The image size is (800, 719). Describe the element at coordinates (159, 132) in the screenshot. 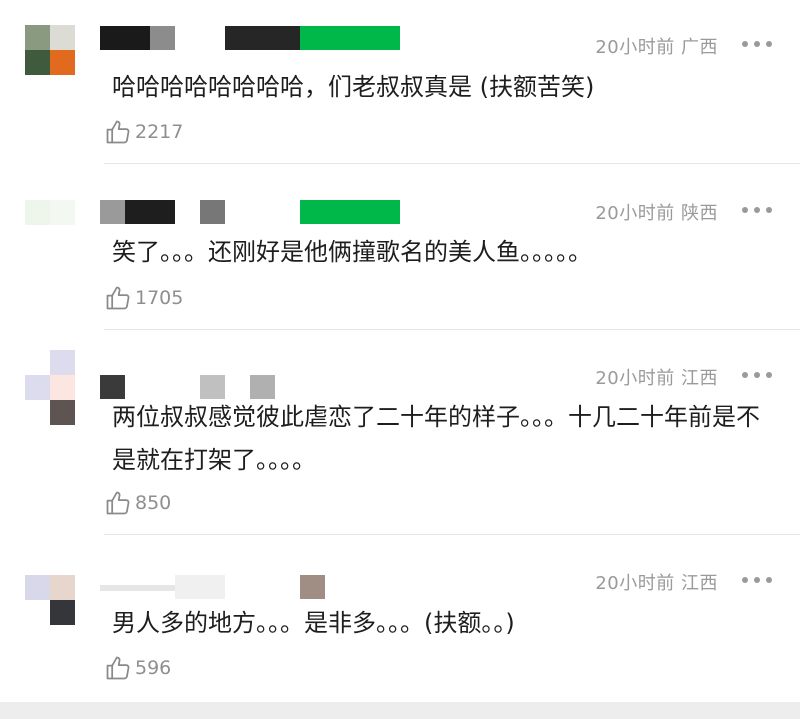

I see `like-count: 2217` at that location.